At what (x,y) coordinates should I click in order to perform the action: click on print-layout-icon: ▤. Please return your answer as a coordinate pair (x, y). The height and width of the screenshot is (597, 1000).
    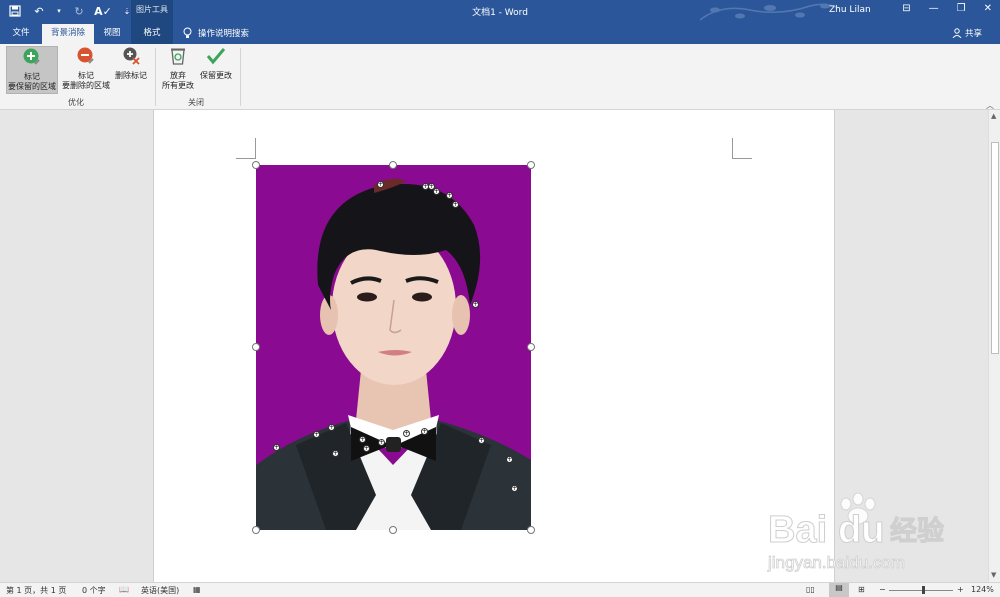
    Looking at the image, I should click on (839, 590).